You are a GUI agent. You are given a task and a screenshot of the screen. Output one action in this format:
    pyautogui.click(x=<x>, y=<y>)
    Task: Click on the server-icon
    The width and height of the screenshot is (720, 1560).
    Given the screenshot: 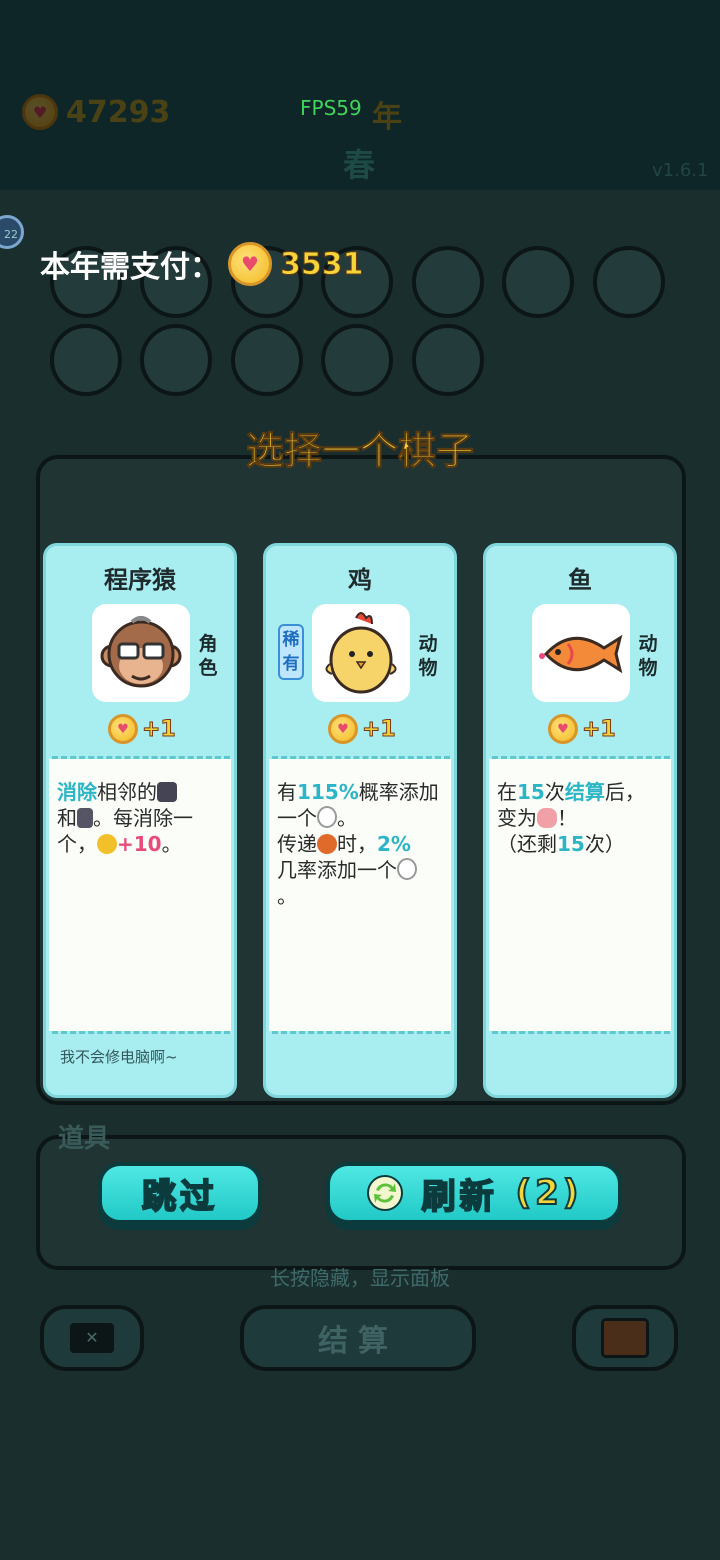 What is the action you would take?
    pyautogui.click(x=85, y=818)
    